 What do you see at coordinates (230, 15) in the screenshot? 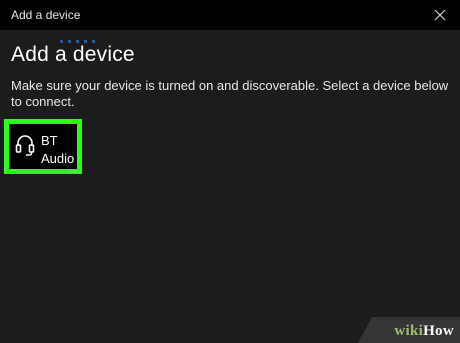
I see `title-bar: Add a device` at bounding box center [230, 15].